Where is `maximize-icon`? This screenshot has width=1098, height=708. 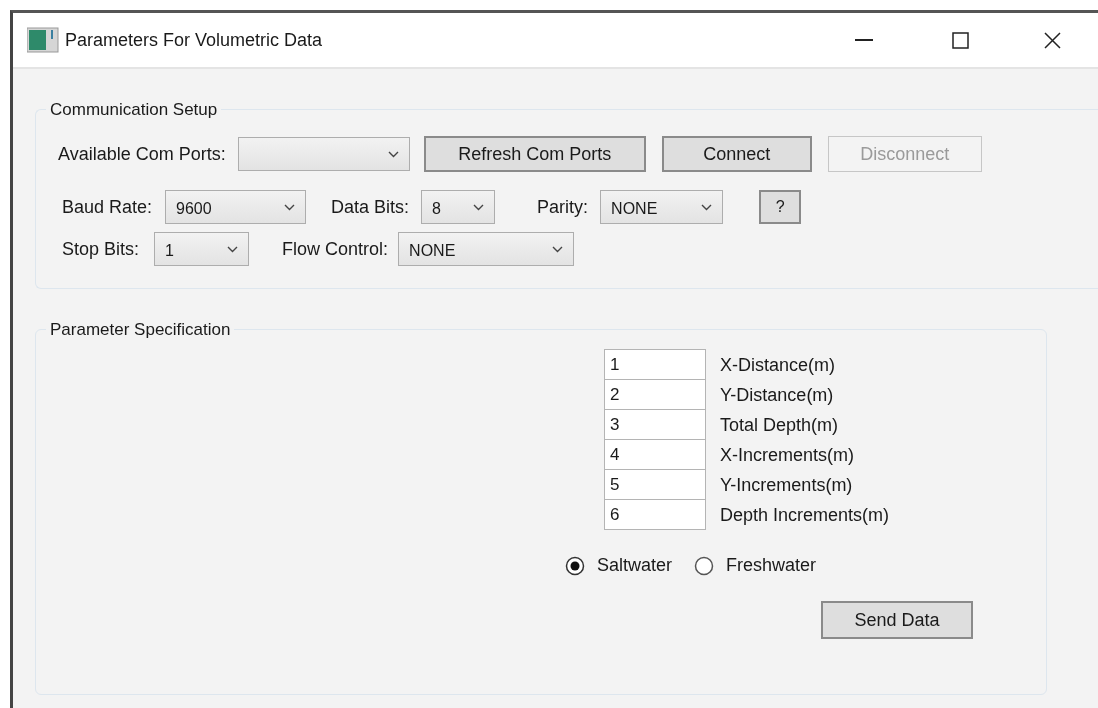
maximize-icon is located at coordinates (960, 40).